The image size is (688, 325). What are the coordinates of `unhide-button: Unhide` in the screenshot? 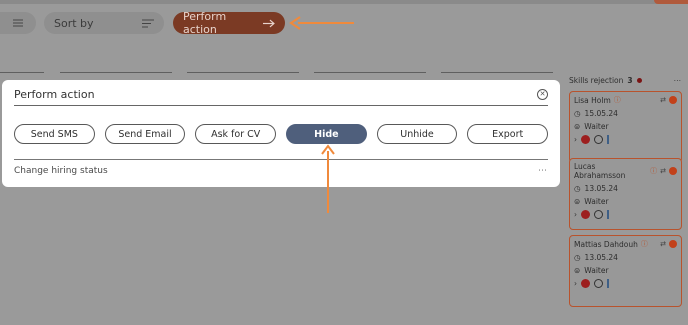 It's located at (417, 134).